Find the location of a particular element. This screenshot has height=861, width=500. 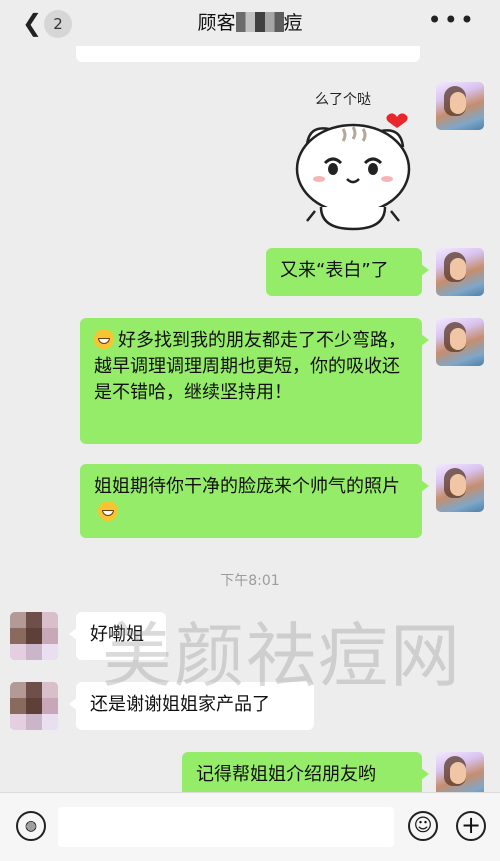

chat-title-suffix: 痘 is located at coordinates (293, 23).